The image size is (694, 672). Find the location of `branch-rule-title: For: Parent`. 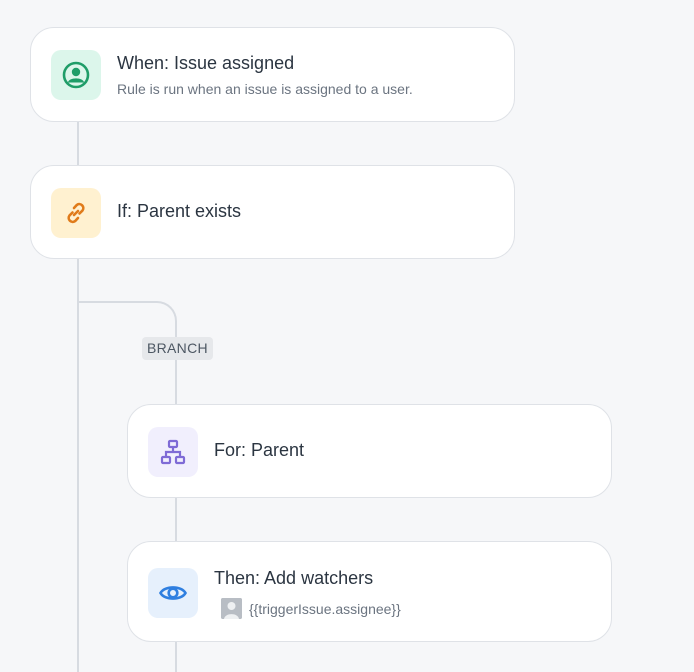

branch-rule-title: For: Parent is located at coordinates (259, 450).